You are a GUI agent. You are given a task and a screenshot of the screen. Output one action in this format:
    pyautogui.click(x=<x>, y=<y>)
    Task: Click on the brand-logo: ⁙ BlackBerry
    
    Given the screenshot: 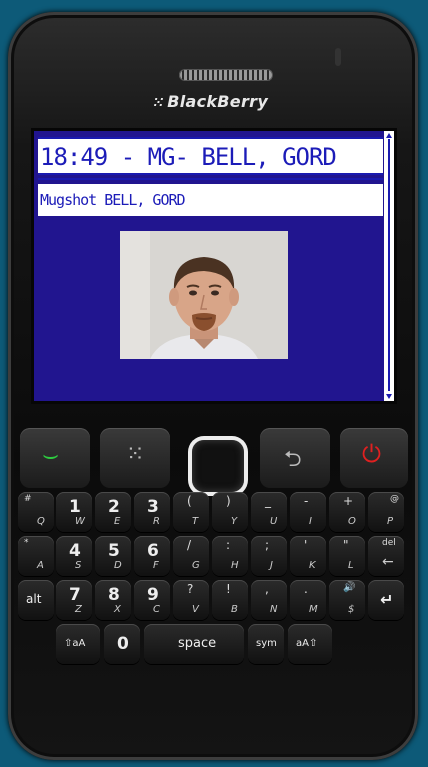 What is the action you would take?
    pyautogui.click(x=223, y=104)
    